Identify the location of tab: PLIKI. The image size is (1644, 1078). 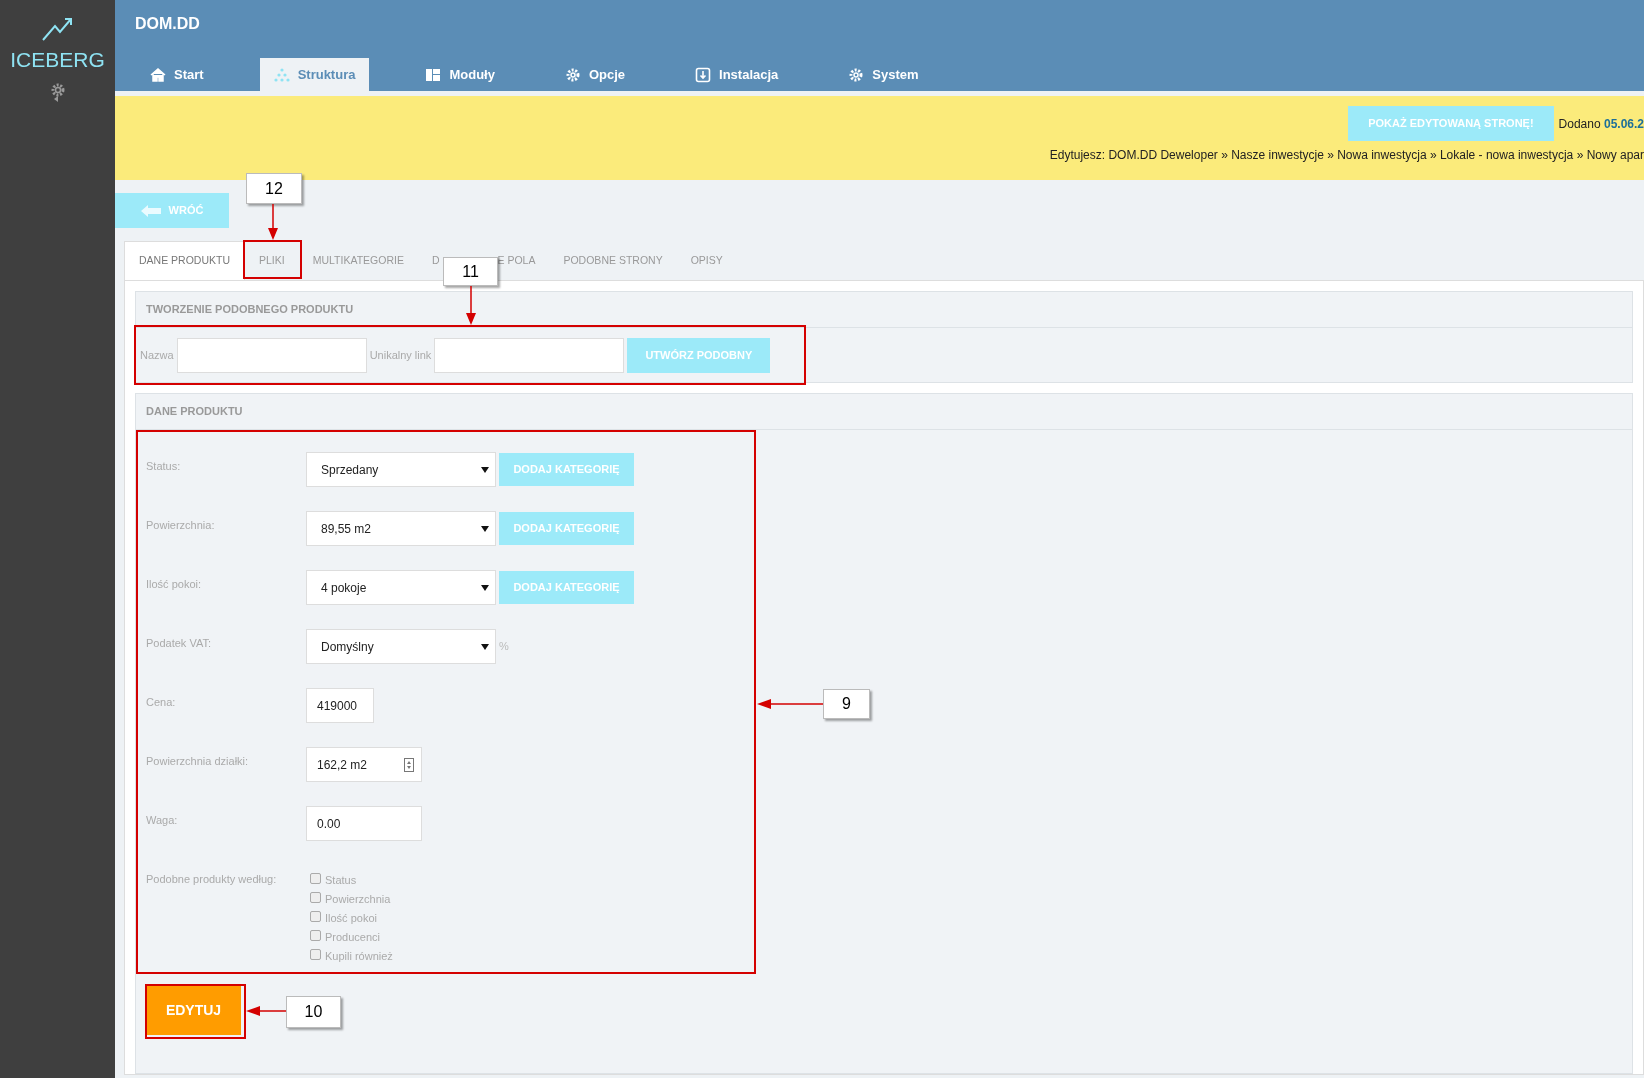
(272, 260).